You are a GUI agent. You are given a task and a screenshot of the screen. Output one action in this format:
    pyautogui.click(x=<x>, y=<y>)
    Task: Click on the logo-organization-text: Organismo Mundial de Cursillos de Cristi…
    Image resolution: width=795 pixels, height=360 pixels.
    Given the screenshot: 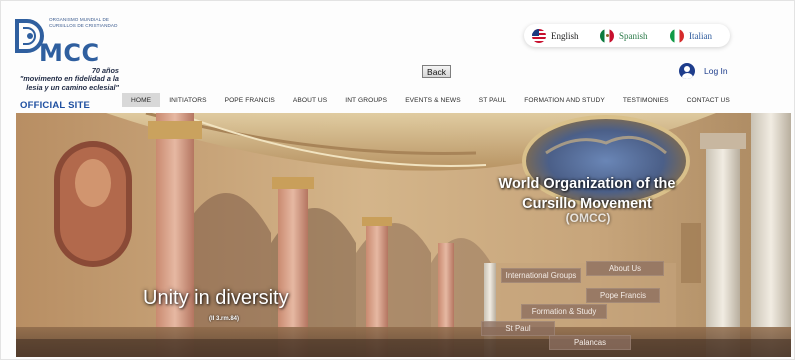 What is the action you would take?
    pyautogui.click(x=83, y=22)
    